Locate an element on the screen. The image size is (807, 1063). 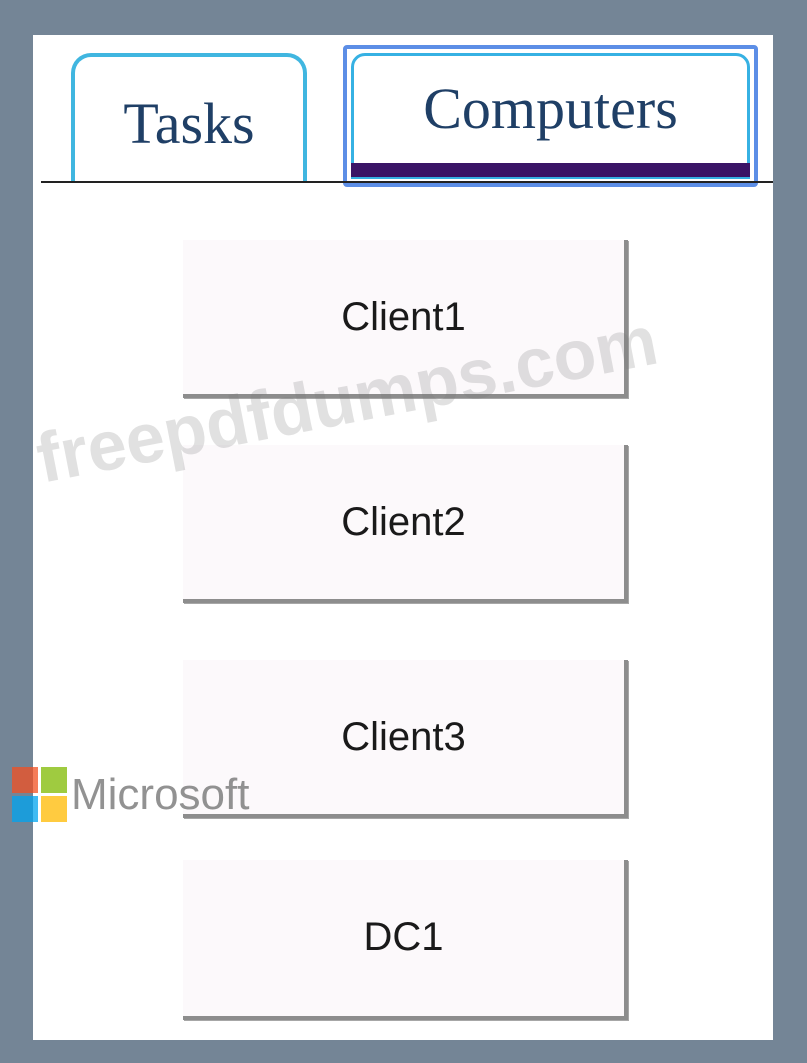
tab-tasks-label: Tasks is located at coordinates (189, 123).